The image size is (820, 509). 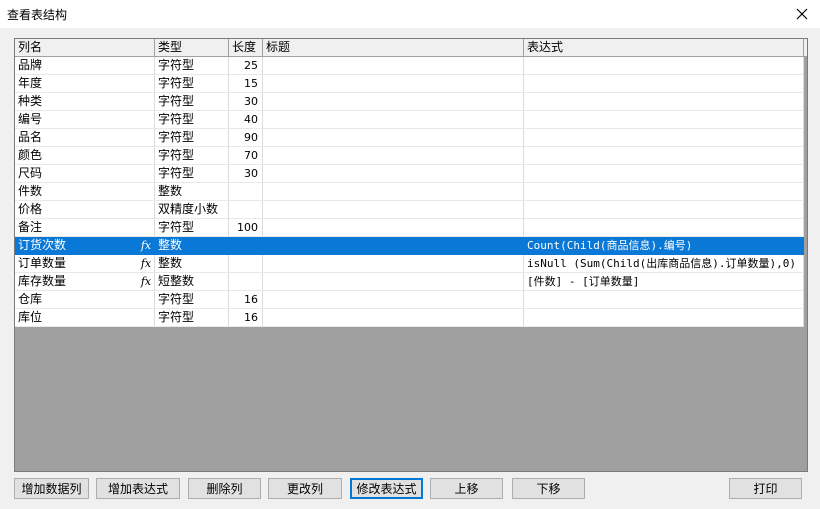 I want to click on move-down-button: 下移, so click(x=548, y=488).